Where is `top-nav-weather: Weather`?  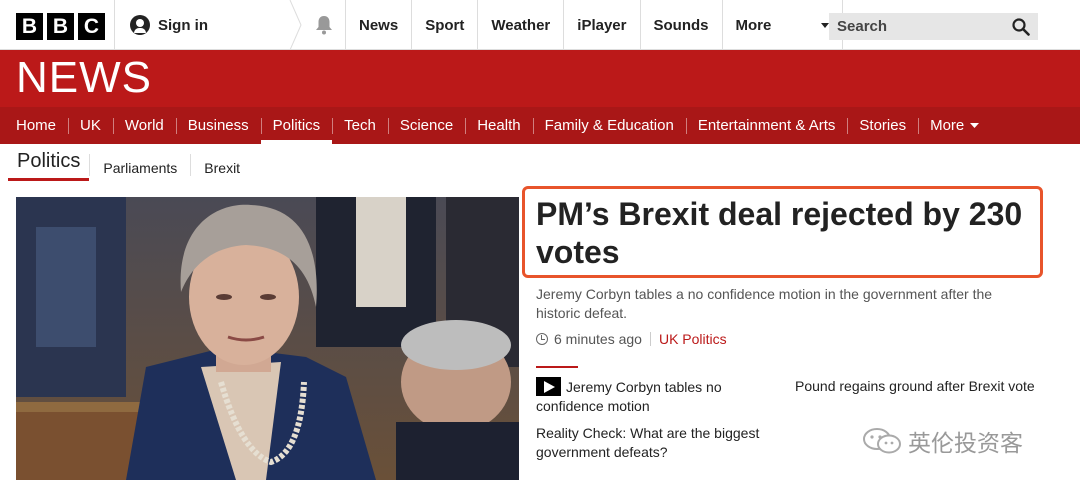 top-nav-weather: Weather is located at coordinates (520, 25).